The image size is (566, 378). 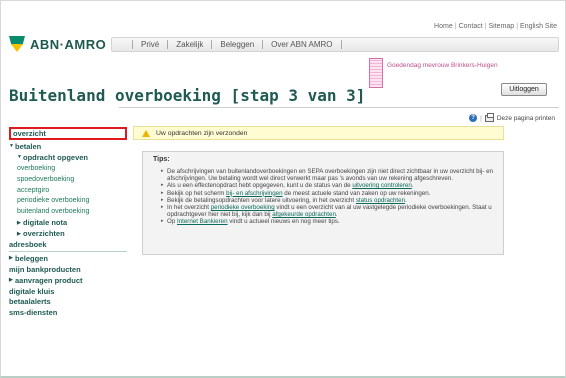 What do you see at coordinates (28, 146) in the screenshot?
I see `sidebar-item-label: betalen` at bounding box center [28, 146].